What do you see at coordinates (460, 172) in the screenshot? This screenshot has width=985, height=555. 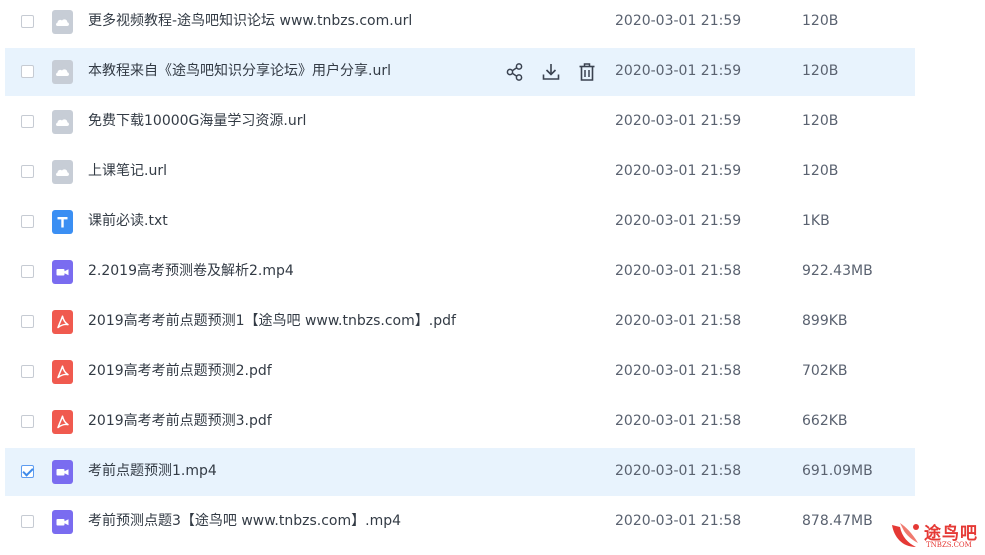 I see `file-row: 上课笔记.url 2020-03-01 21:59 120B` at bounding box center [460, 172].